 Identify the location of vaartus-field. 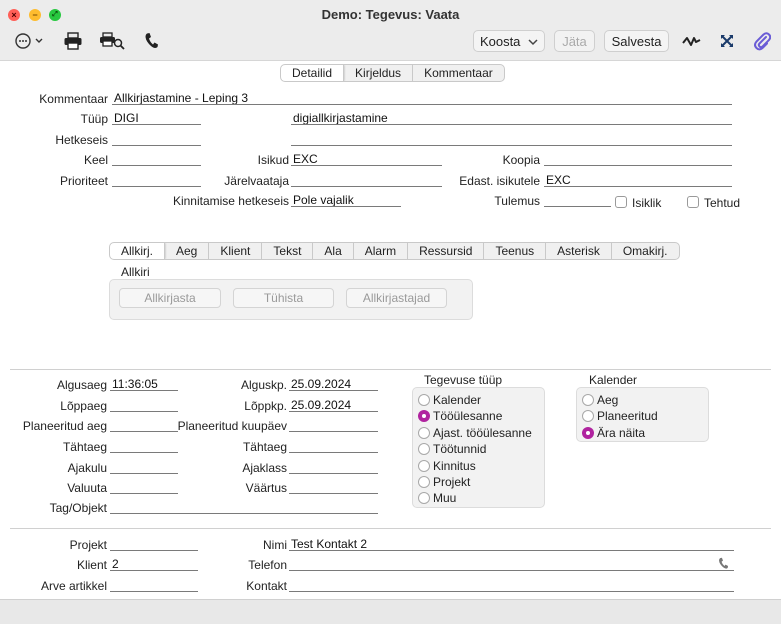
(333, 487).